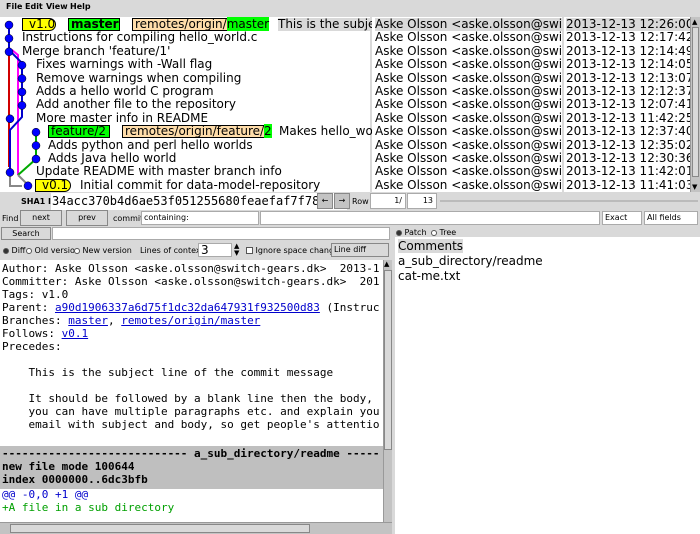  I want to click on tag-ref: v0.1, so click(53, 185).